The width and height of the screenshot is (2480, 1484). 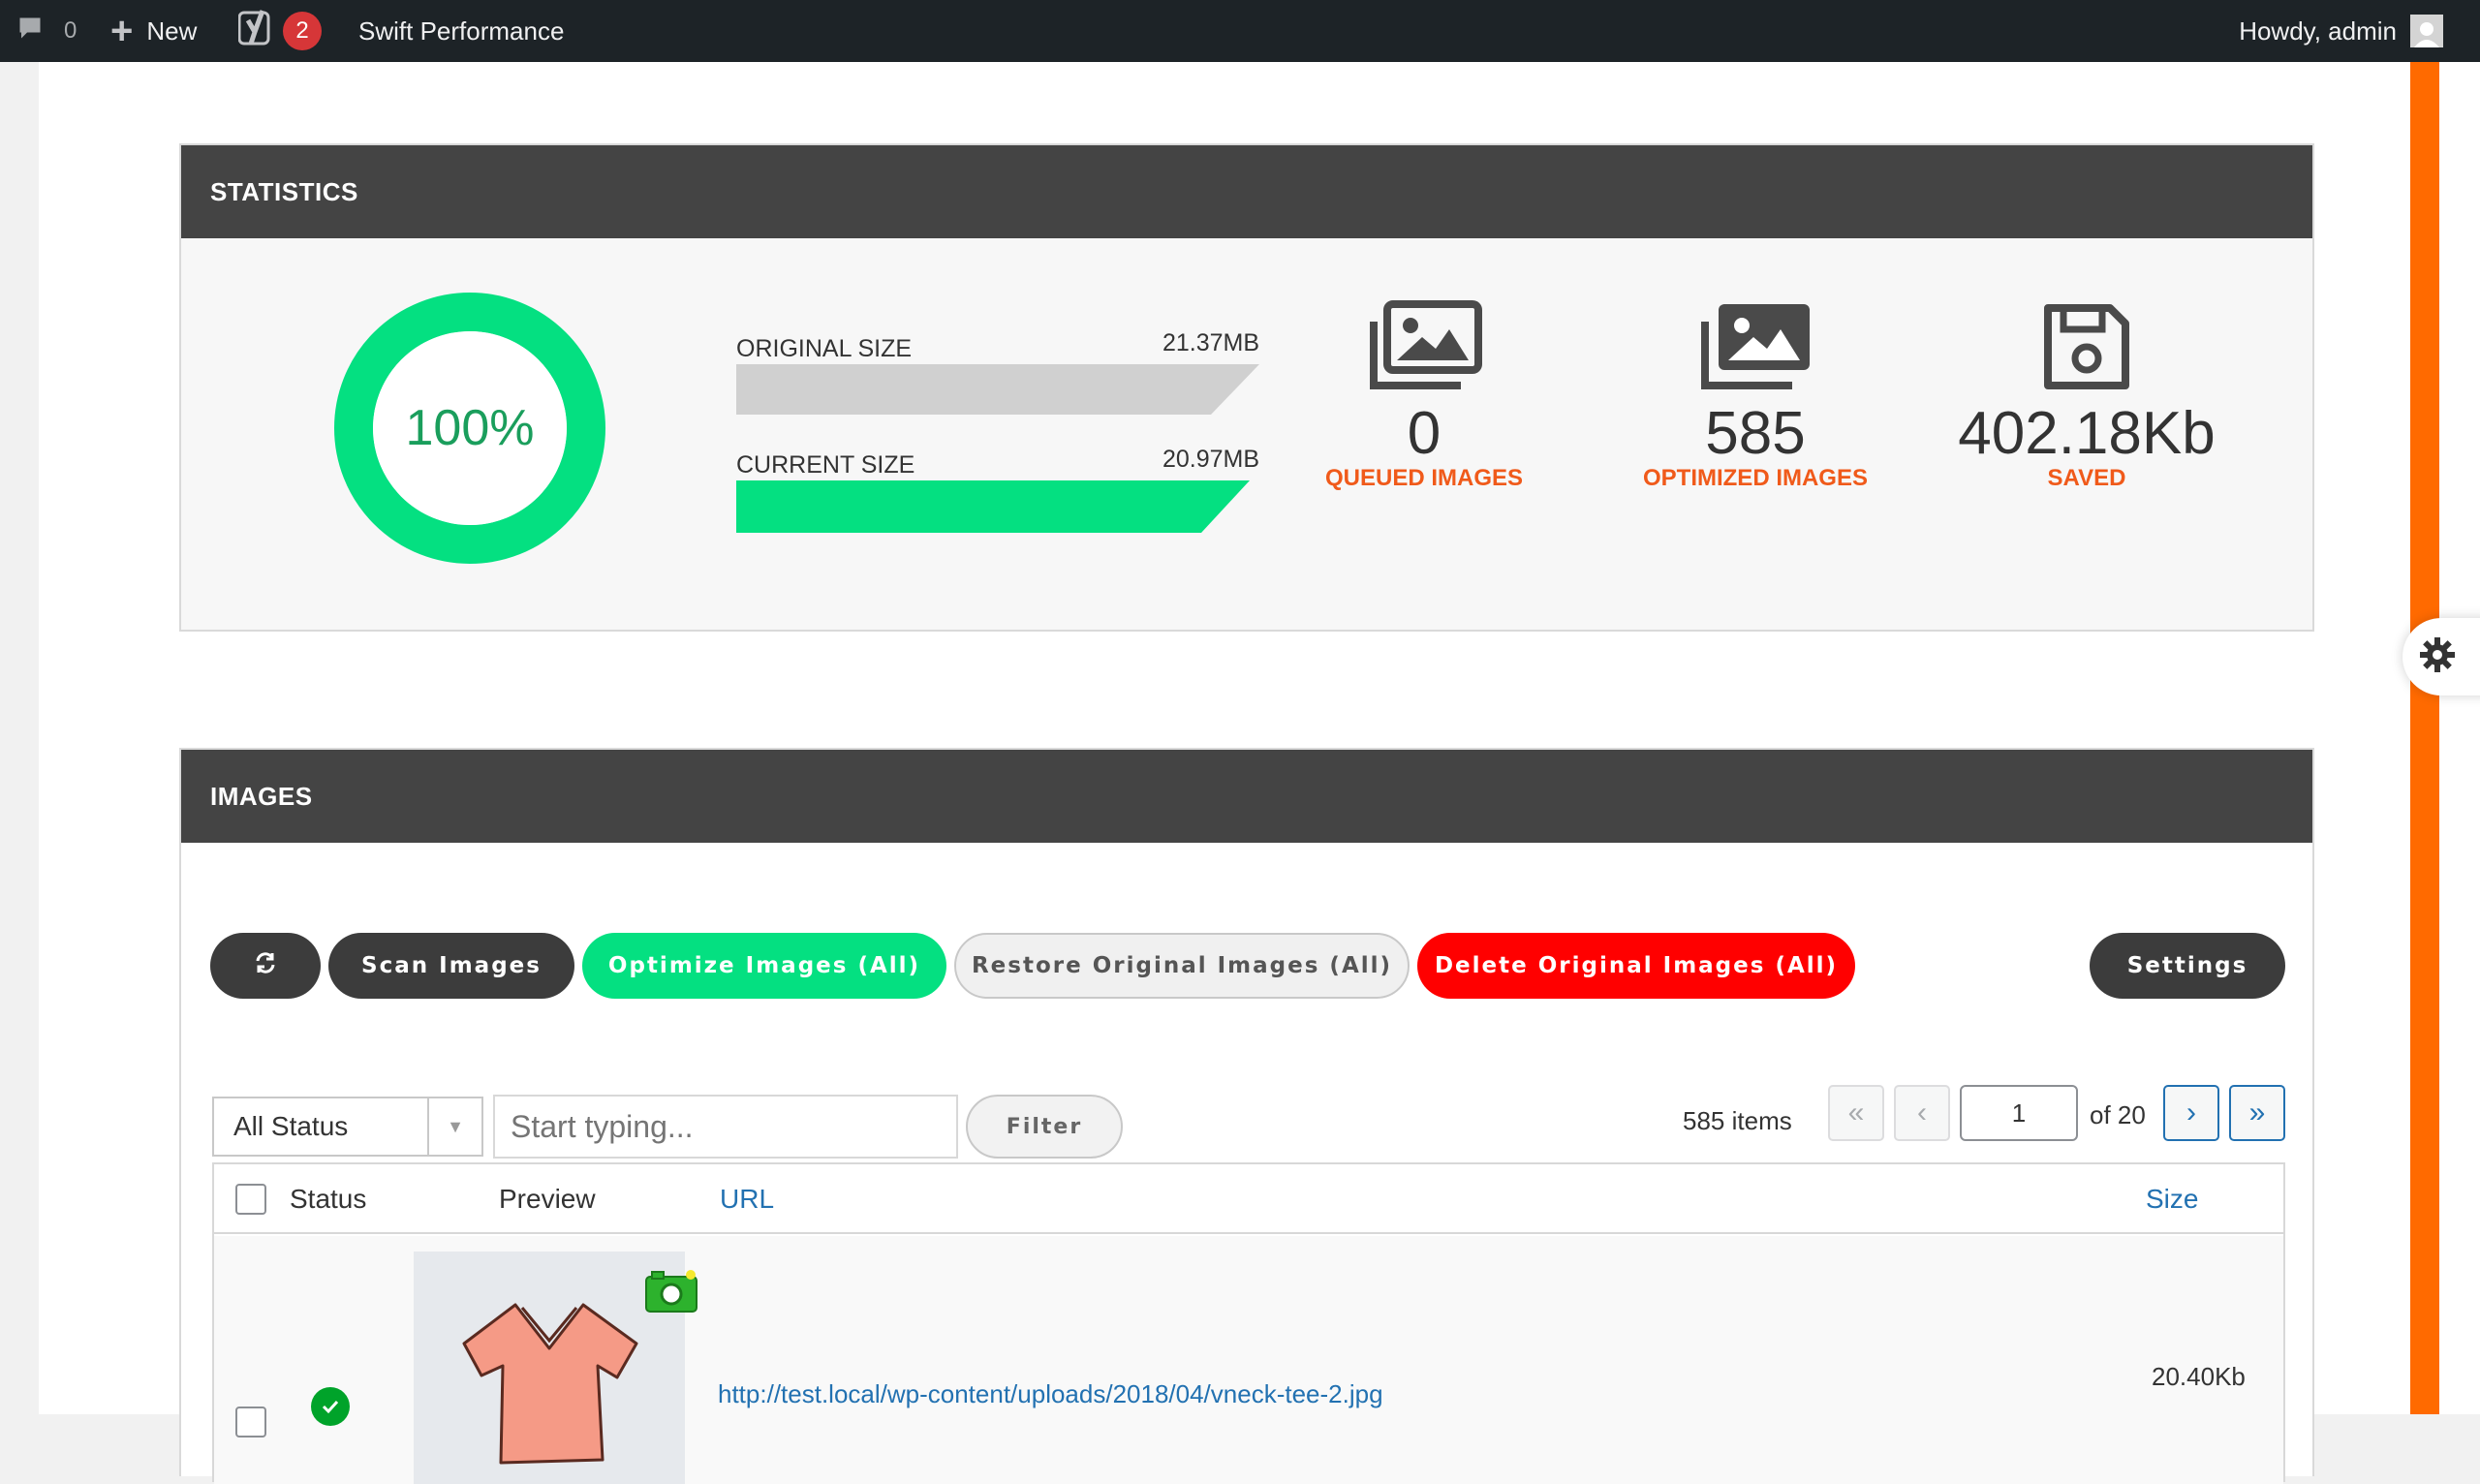 I want to click on first-page-button: «, so click(x=1856, y=1113).